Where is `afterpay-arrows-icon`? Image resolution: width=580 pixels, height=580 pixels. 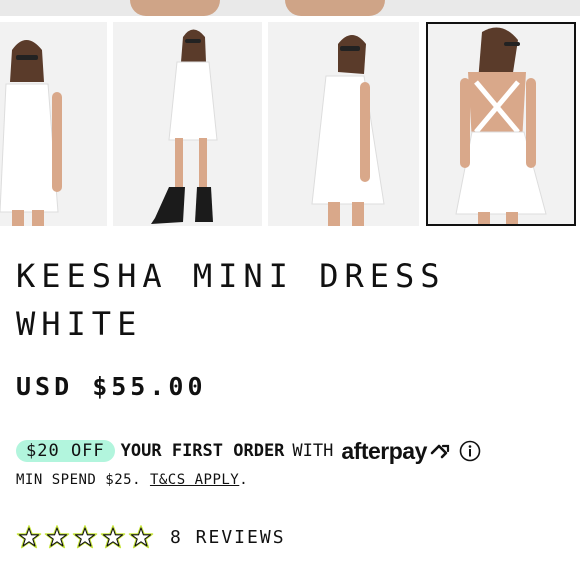 afterpay-arrows-icon is located at coordinates (439, 451).